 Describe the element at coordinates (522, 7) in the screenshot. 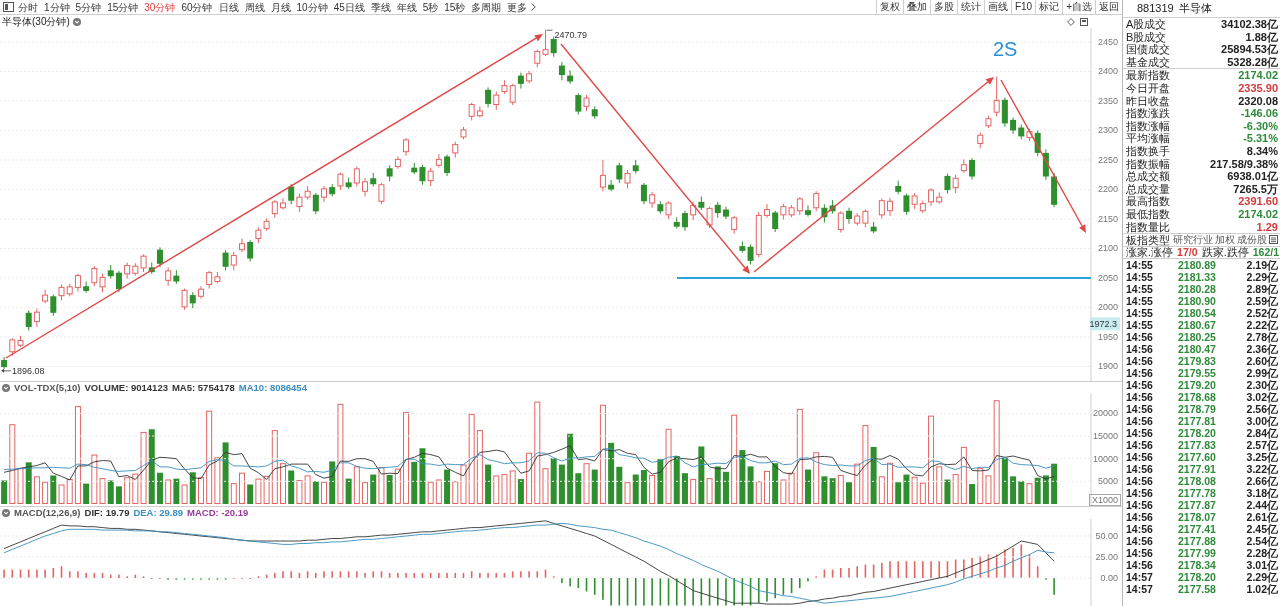

I see `more-button: 更多` at that location.